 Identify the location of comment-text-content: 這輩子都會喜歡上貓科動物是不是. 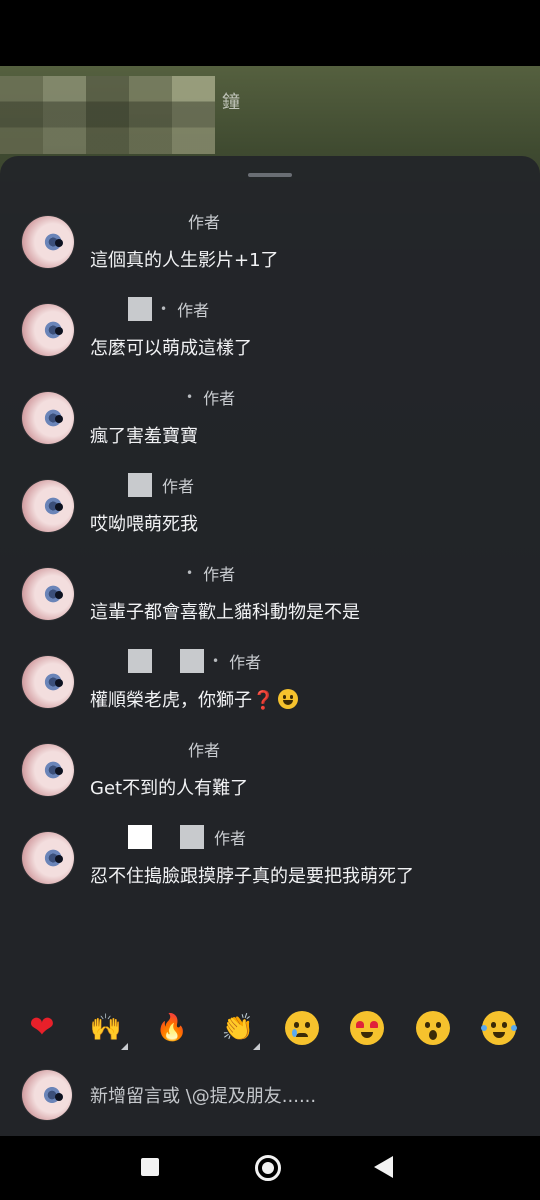
(225, 612).